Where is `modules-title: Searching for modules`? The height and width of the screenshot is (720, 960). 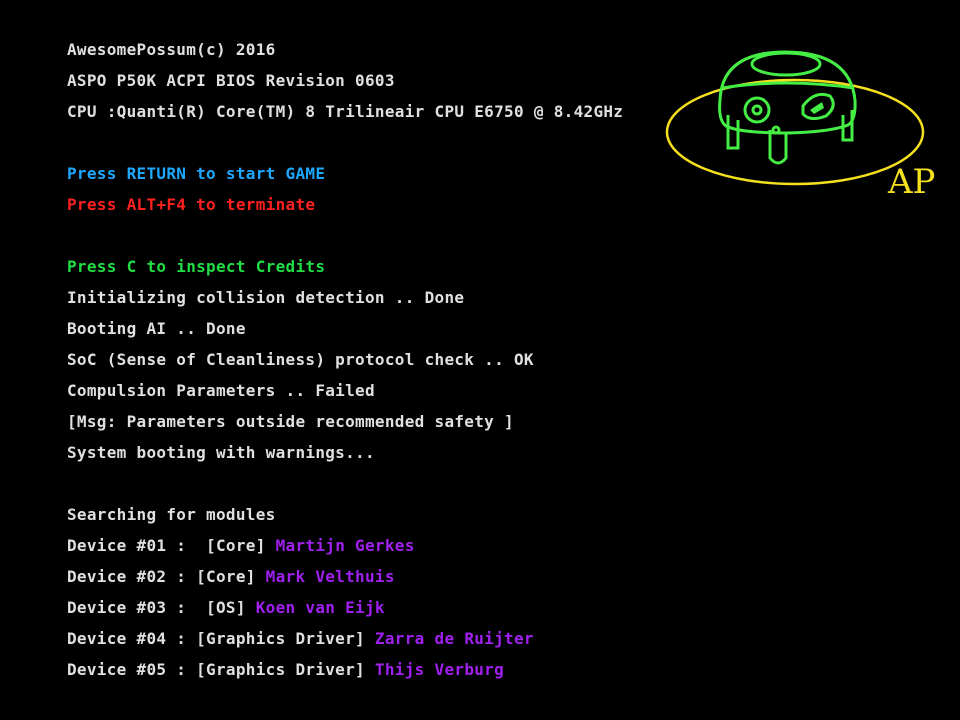
modules-title: Searching for modules is located at coordinates (171, 514).